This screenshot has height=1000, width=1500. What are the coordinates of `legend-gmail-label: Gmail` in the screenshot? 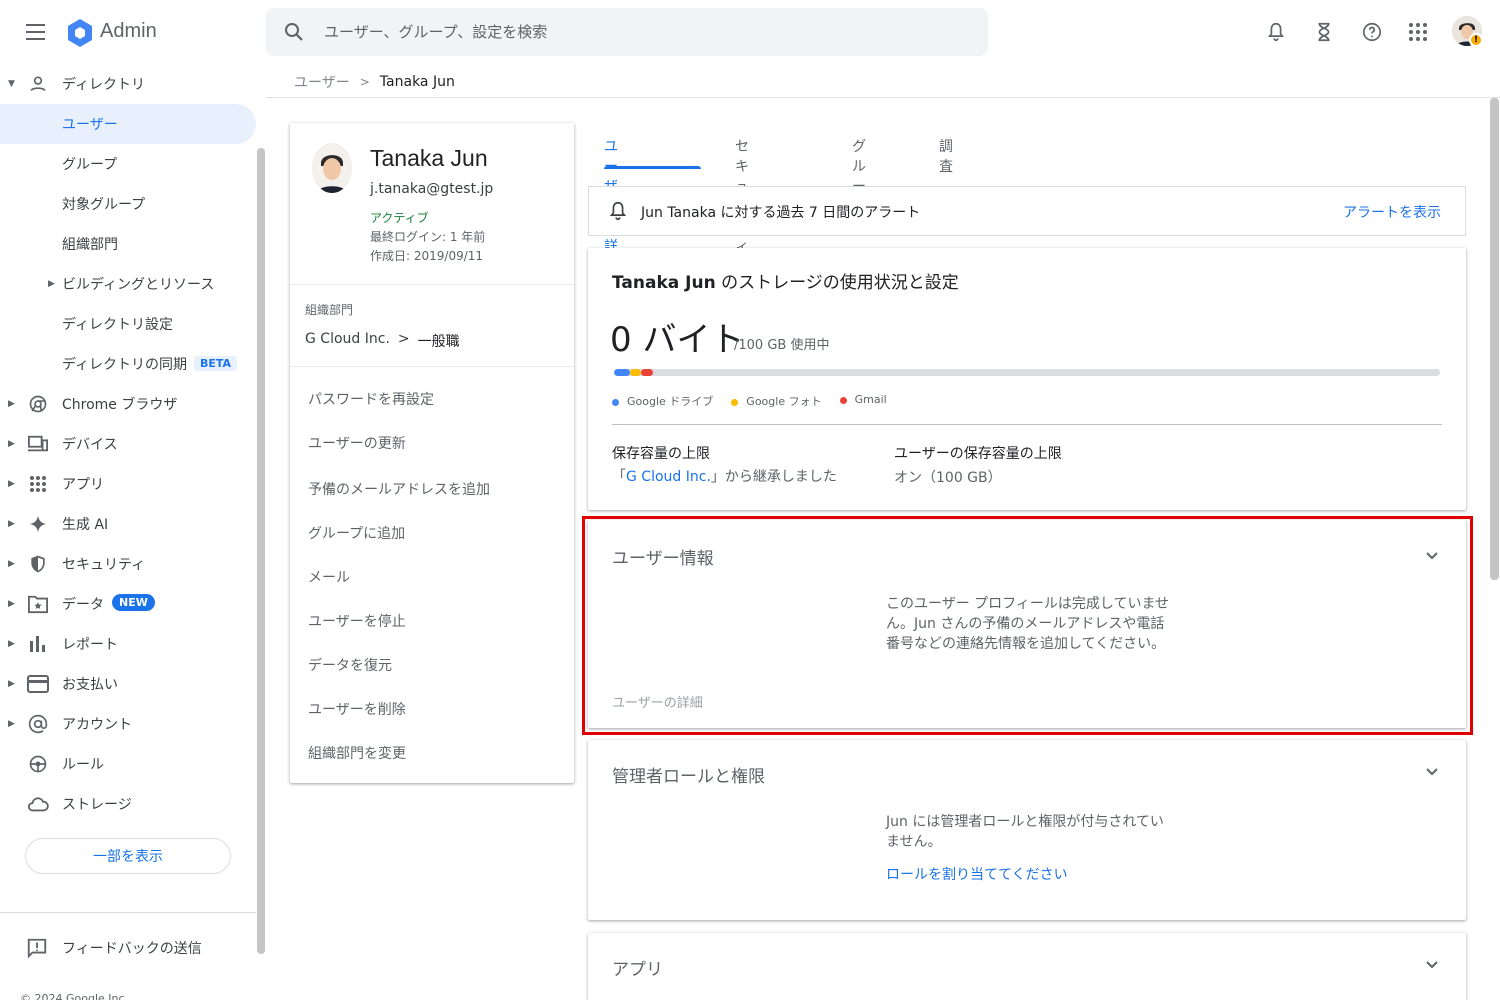 It's located at (870, 399).